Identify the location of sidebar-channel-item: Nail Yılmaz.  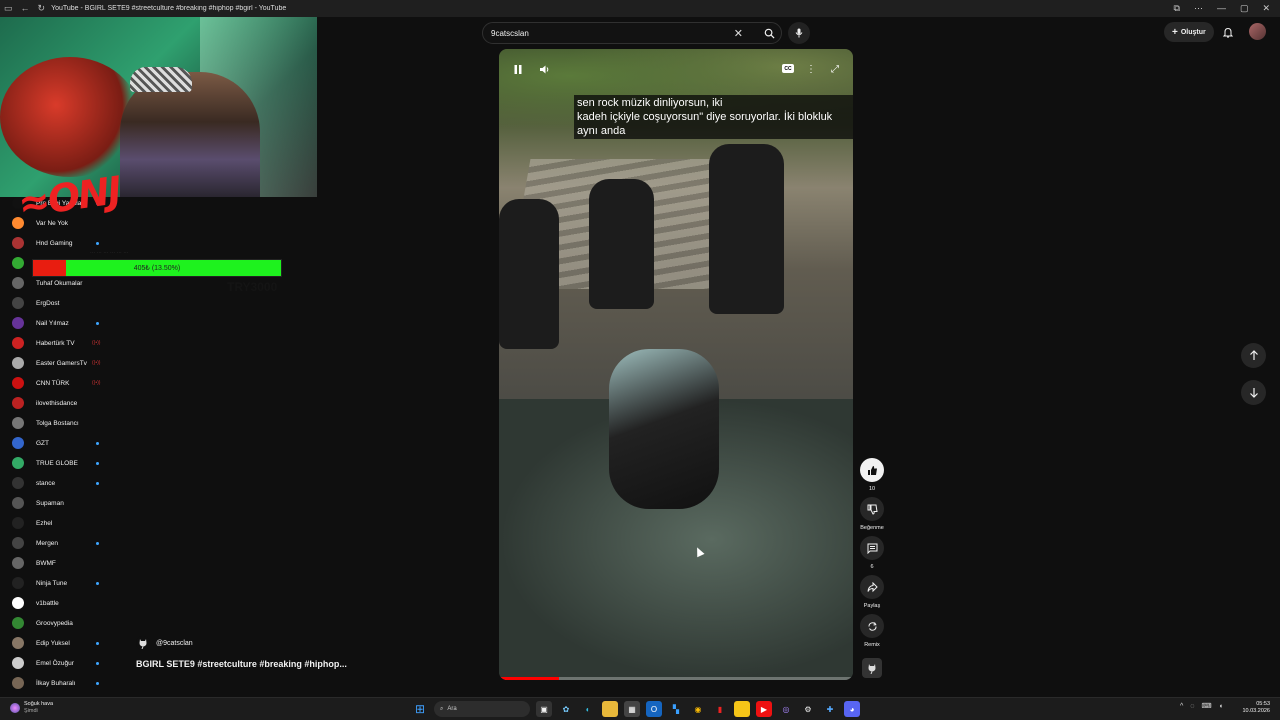
(60, 323).